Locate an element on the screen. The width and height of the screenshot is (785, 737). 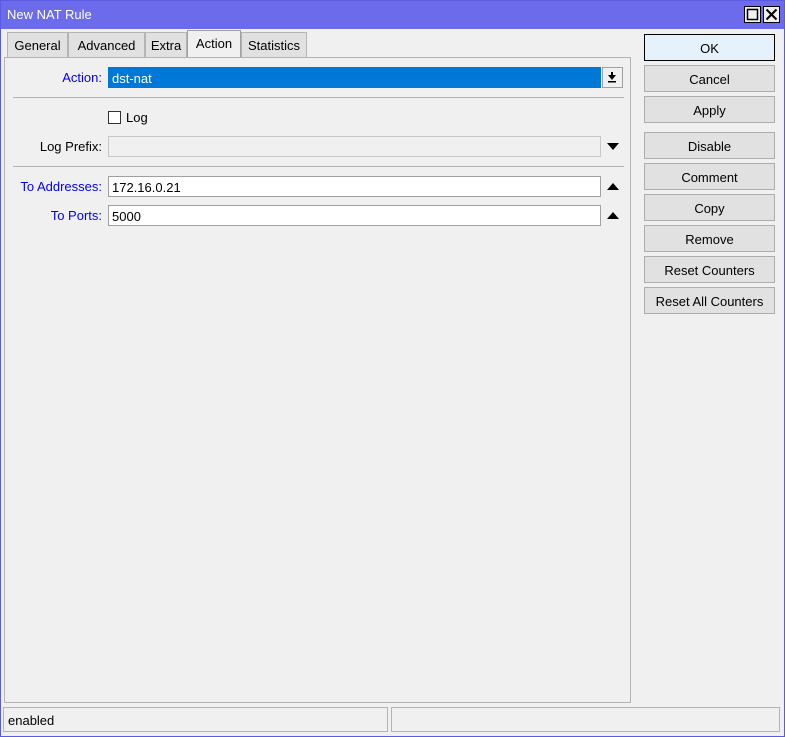
status-secondary is located at coordinates (585, 719).